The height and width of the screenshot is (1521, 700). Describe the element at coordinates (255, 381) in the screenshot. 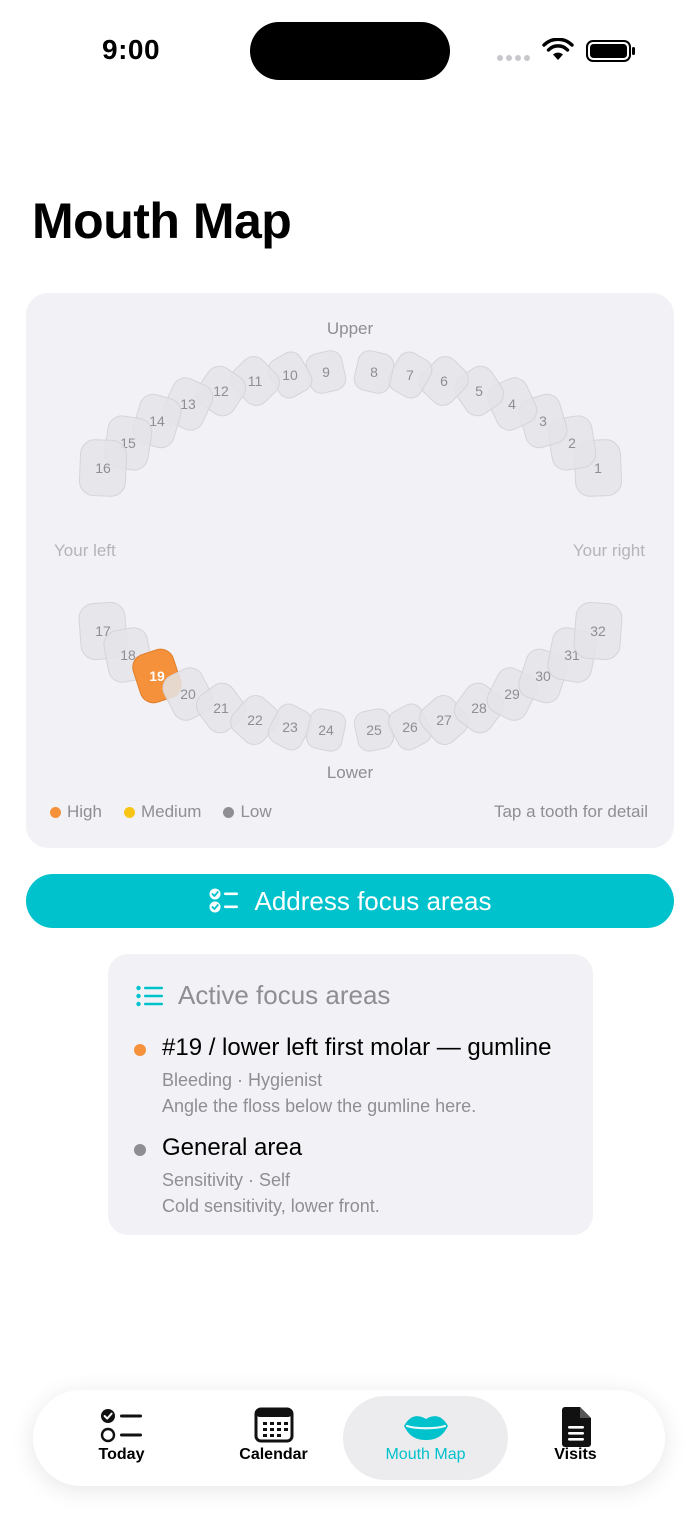

I see `tooth-number: 11` at that location.